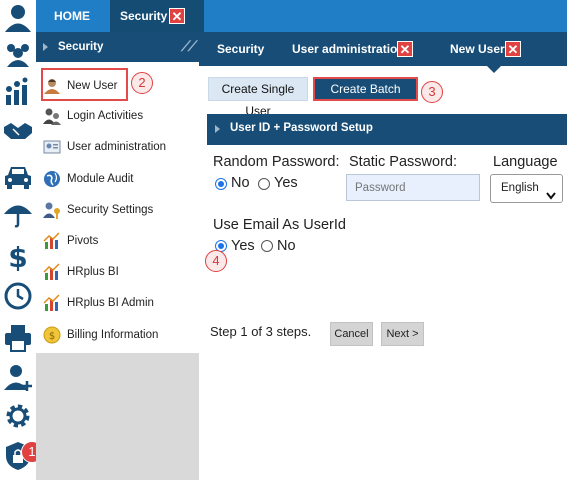  I want to click on clock-icon, so click(18, 296).